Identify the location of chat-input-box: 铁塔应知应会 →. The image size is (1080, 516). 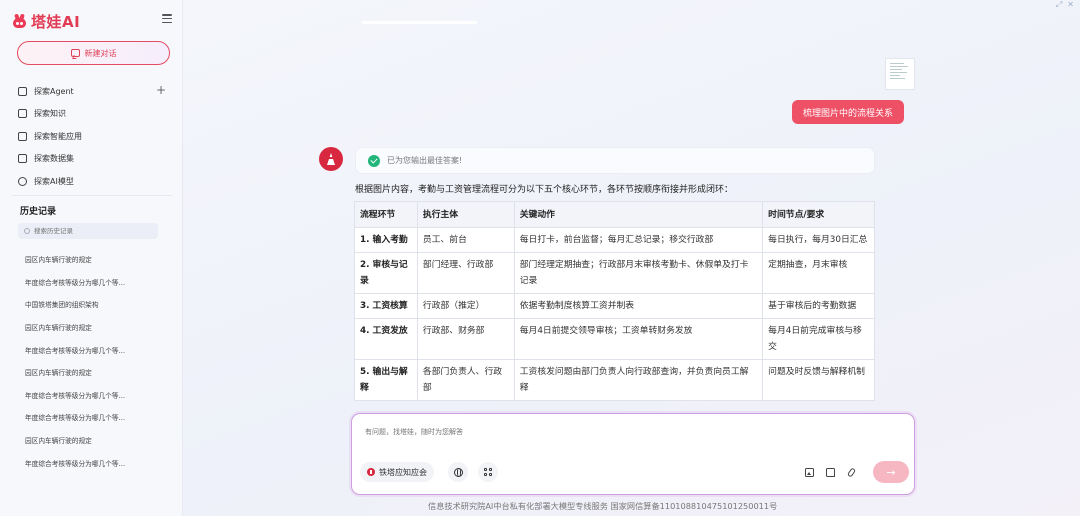
(633, 454).